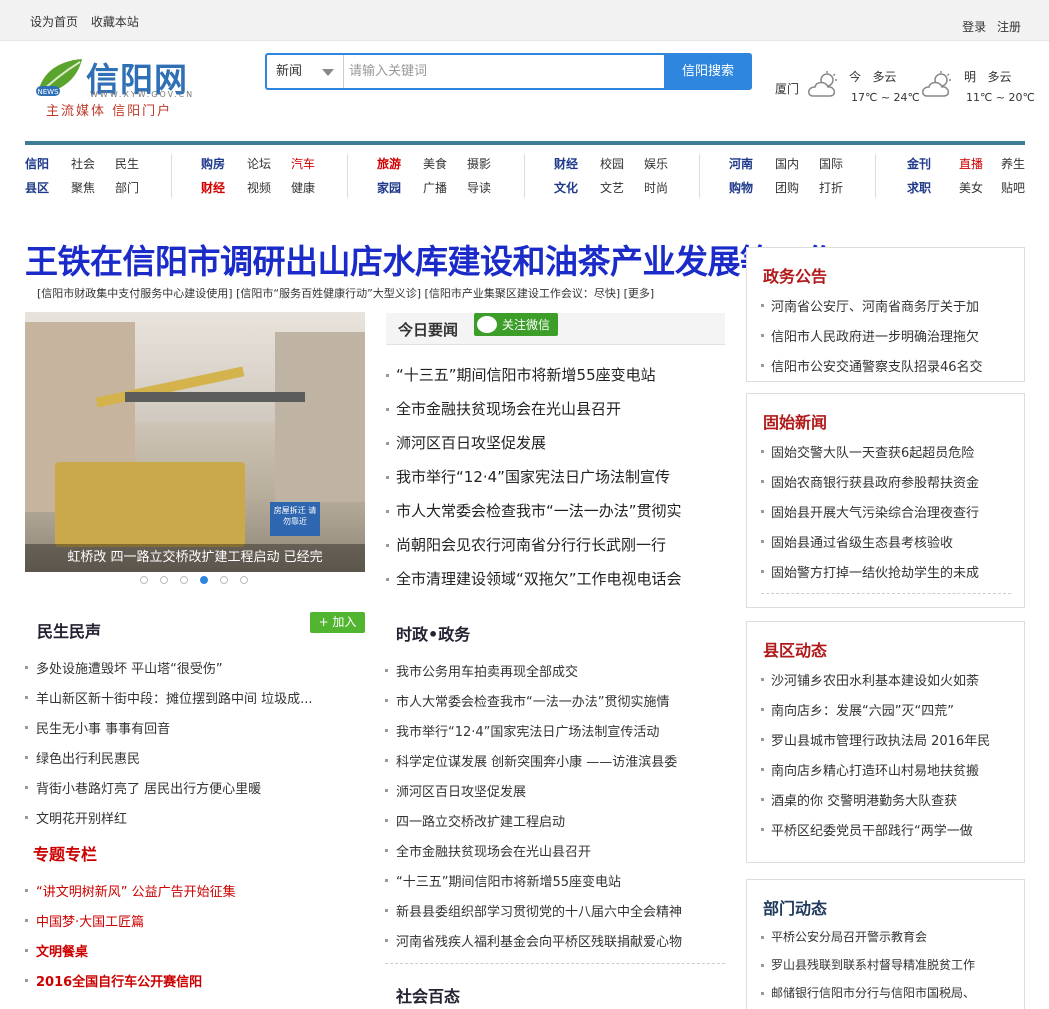  I want to click on nav-link: 河南, so click(741, 163).